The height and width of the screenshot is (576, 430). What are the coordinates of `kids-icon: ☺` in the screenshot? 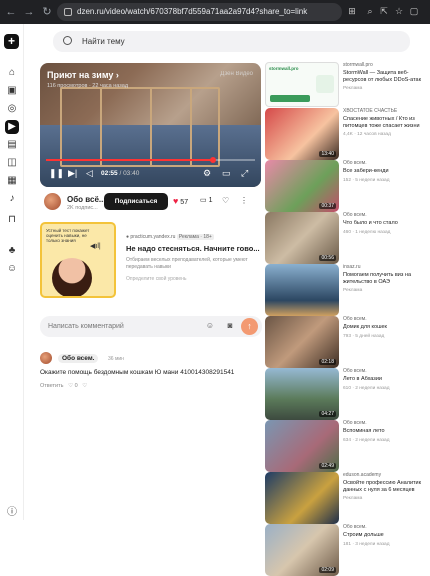 It's located at (12, 269).